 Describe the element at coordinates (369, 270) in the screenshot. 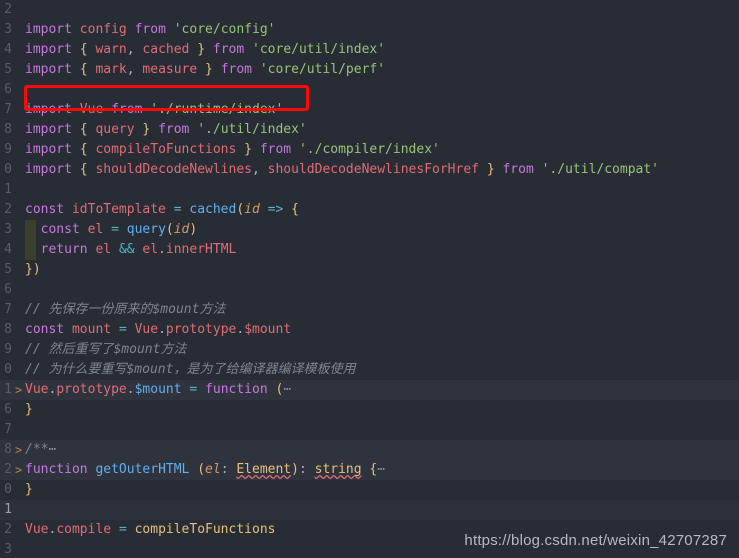

I see `code-line: 5})` at that location.